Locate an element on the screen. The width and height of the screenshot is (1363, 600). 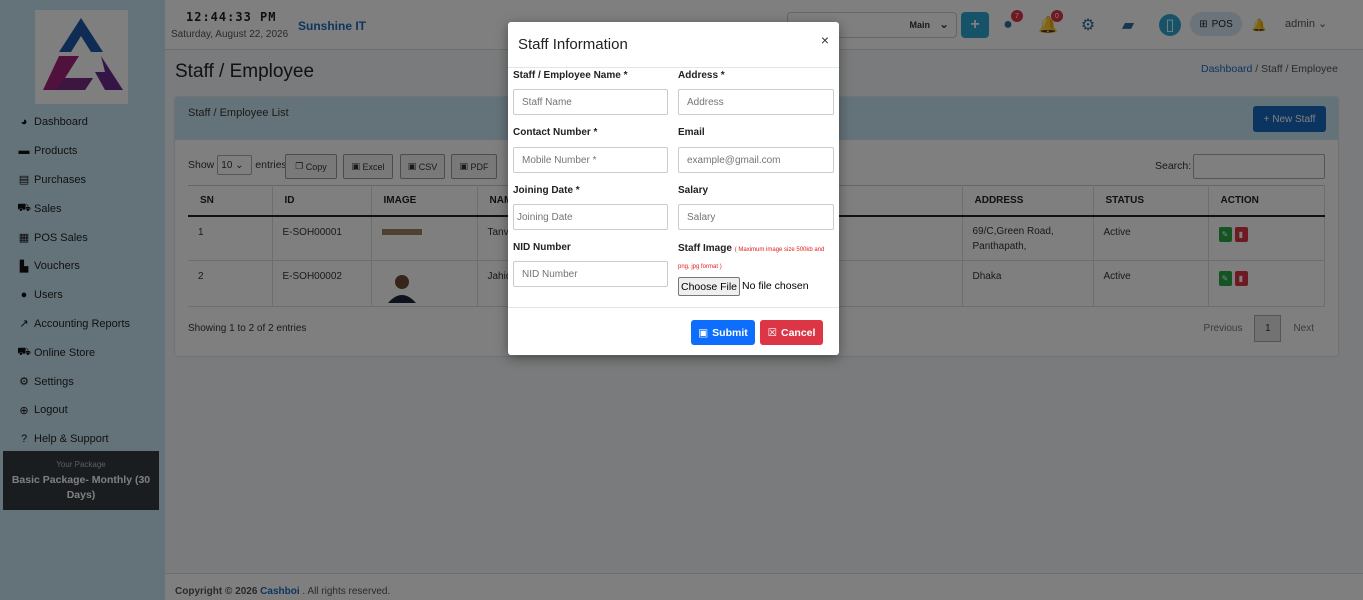
nid-number-input is located at coordinates (590, 274).